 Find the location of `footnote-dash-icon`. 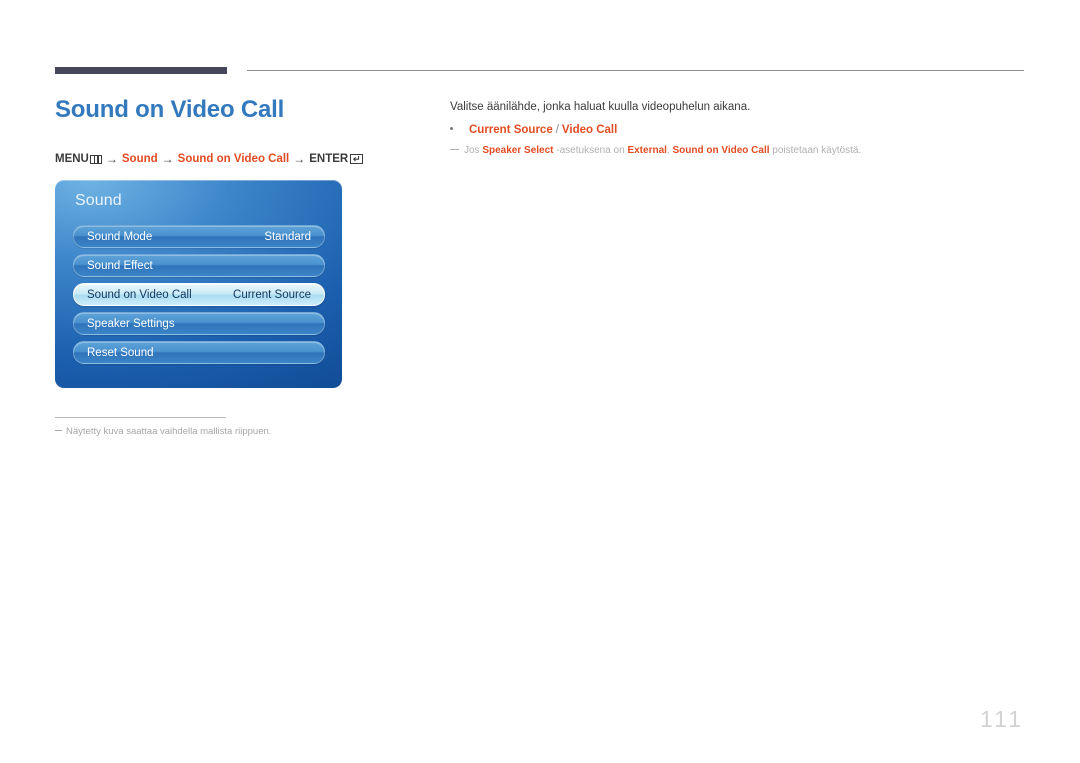

footnote-dash-icon is located at coordinates (58, 430).